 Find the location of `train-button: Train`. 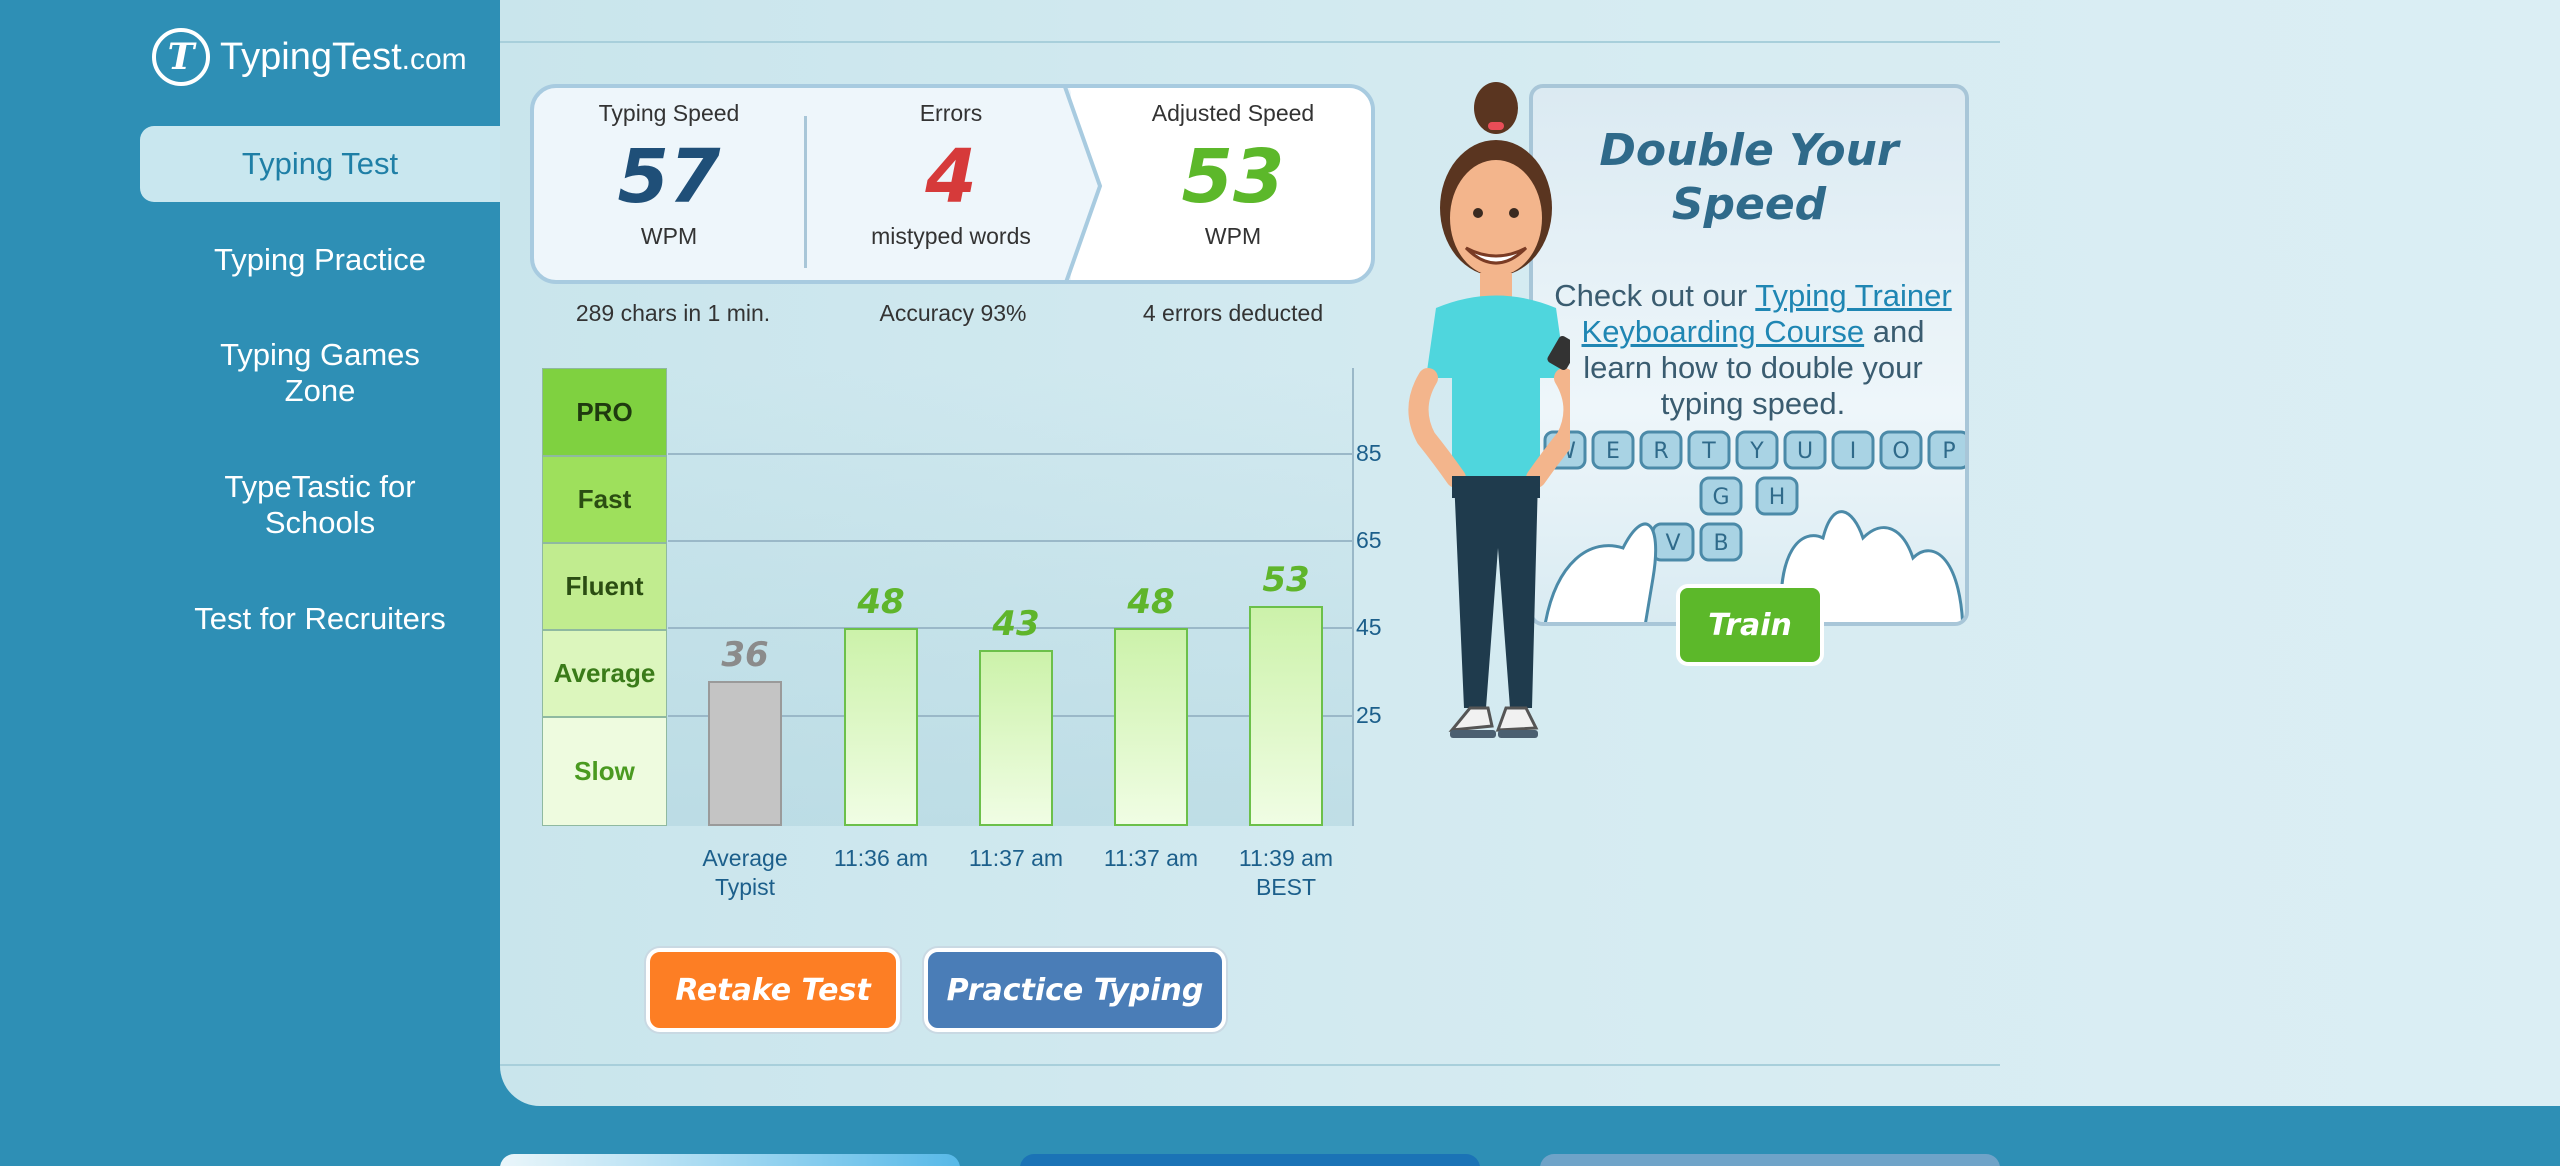

train-button: Train is located at coordinates (1750, 625).